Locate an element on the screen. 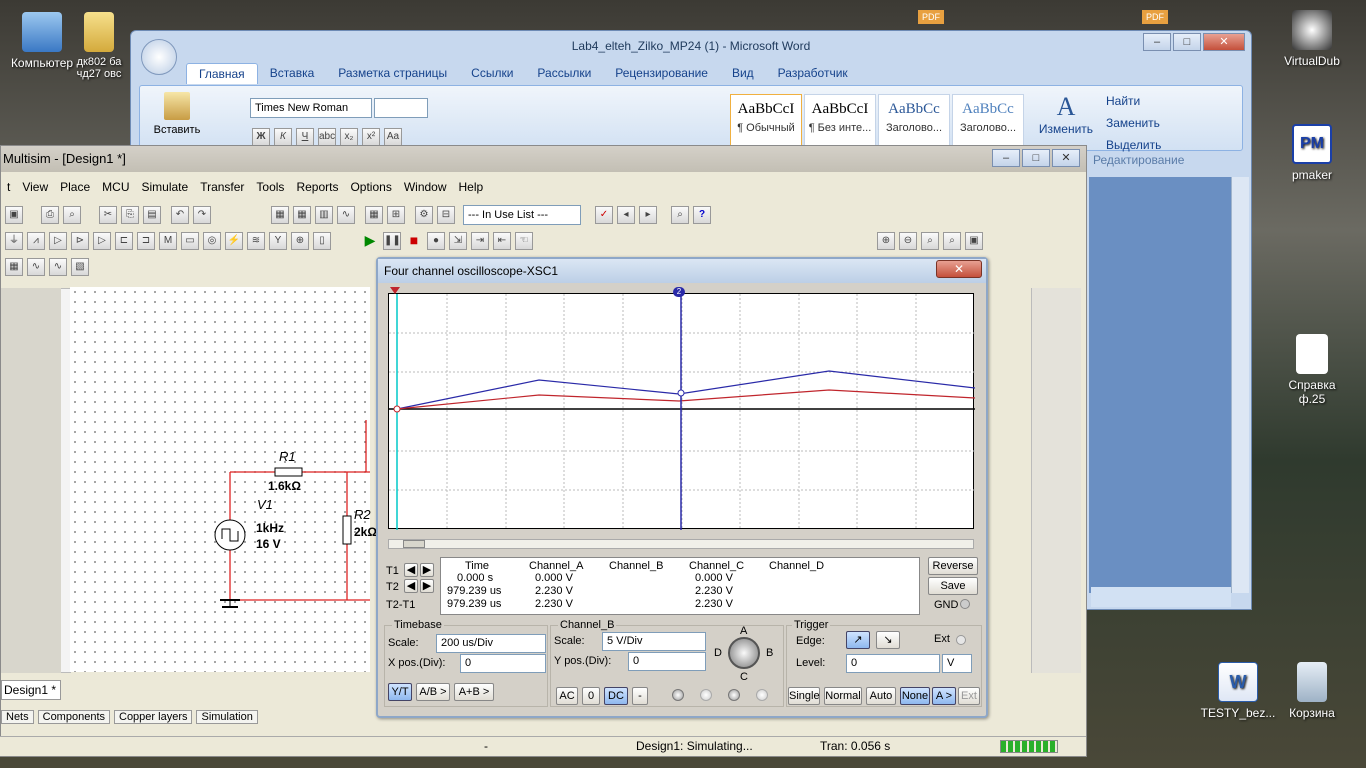 The width and height of the screenshot is (1366, 768). t2-right-button: ▶ is located at coordinates (427, 586).